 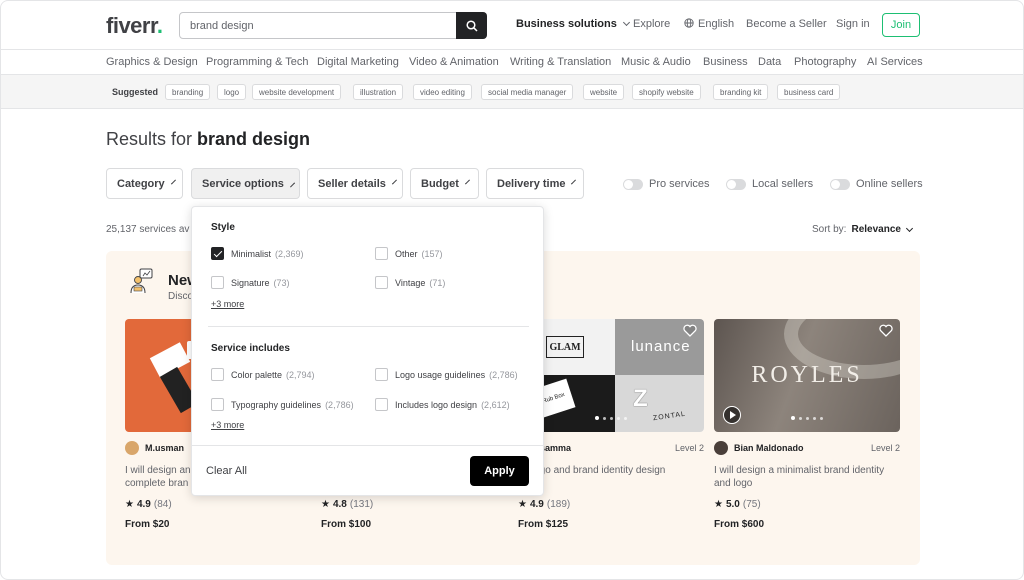 I want to click on filter-service-options: Service options, so click(x=245, y=183).